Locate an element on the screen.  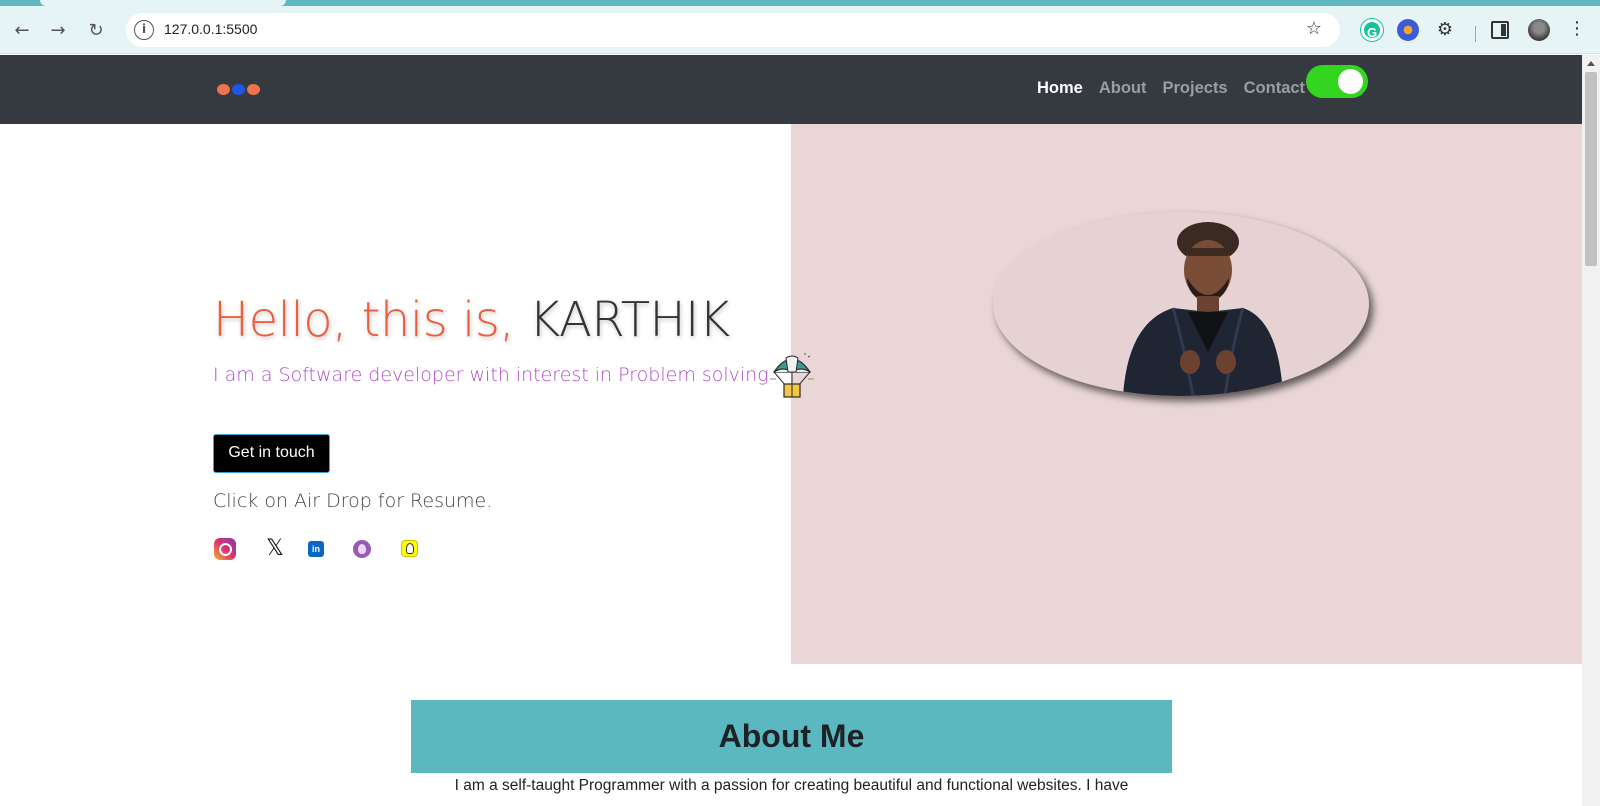
profile-photo is located at coordinates (1181, 304).